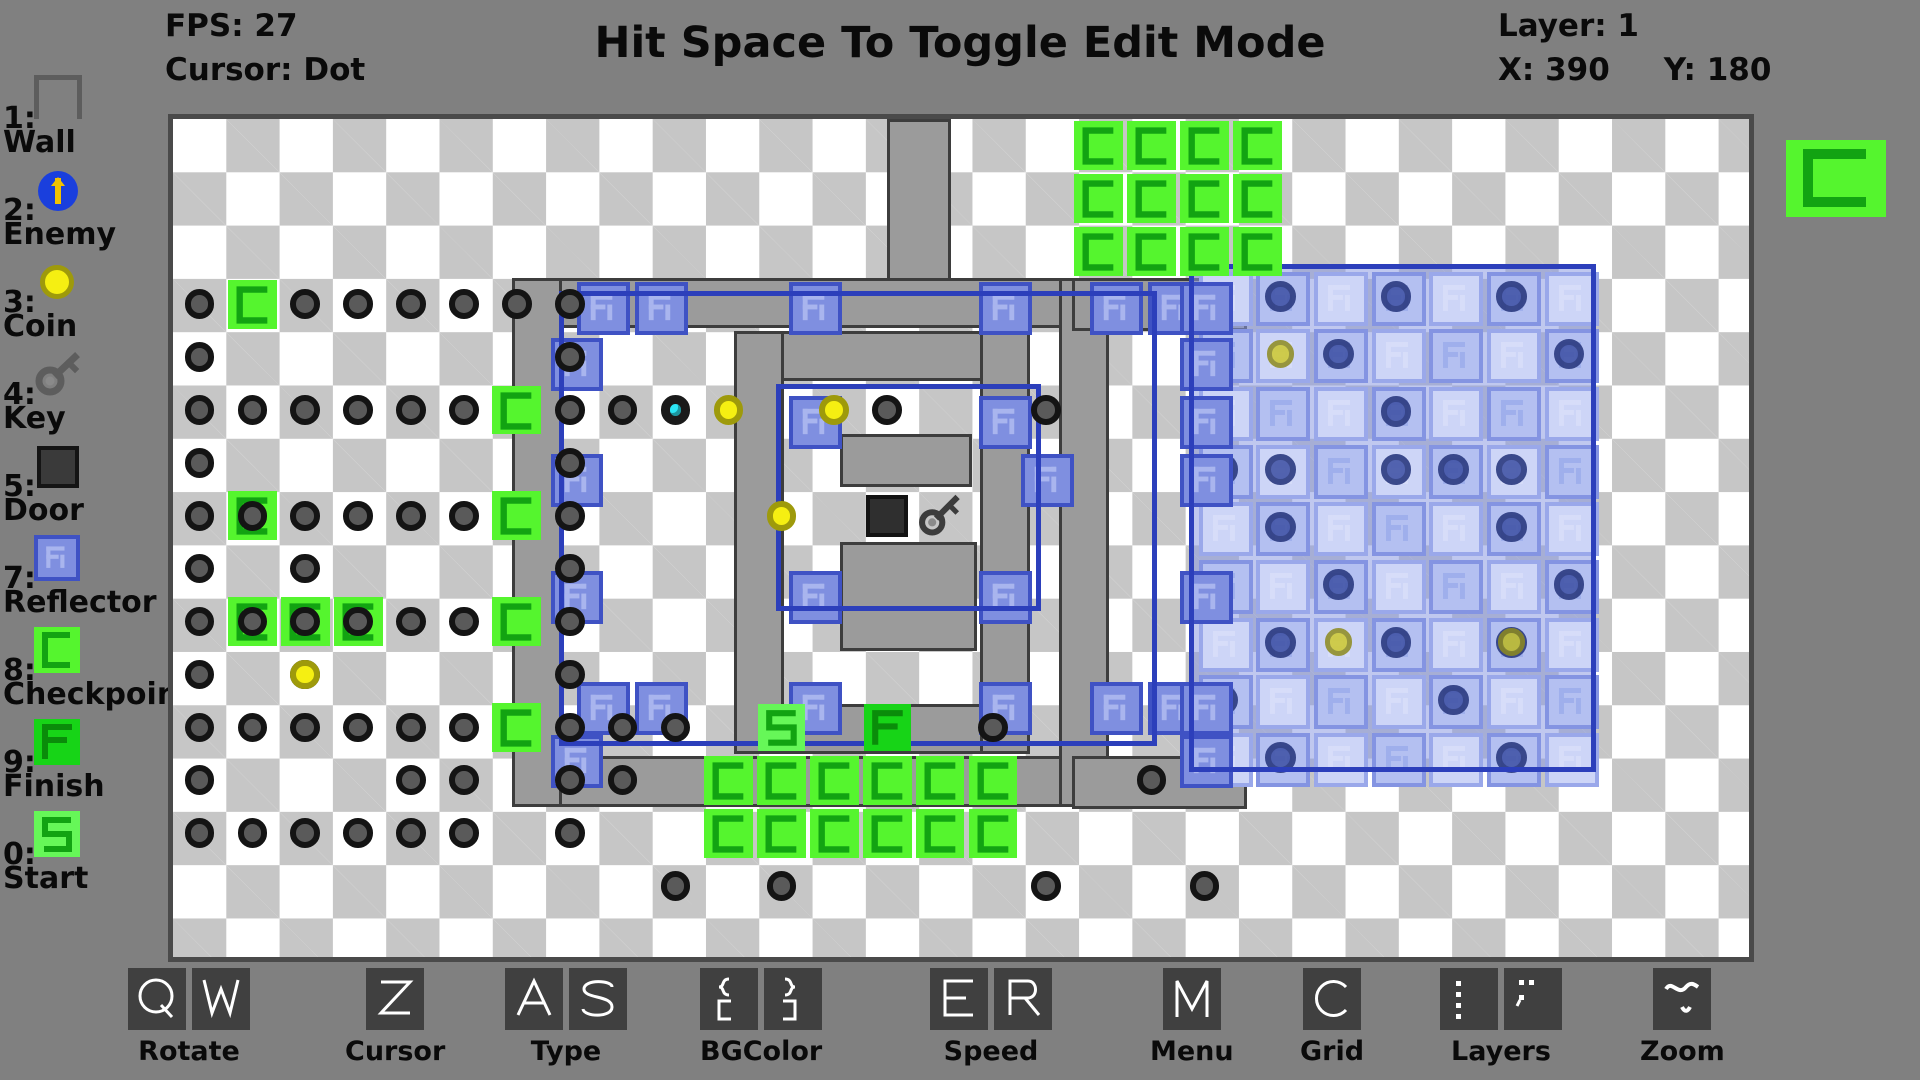 The width and height of the screenshot is (1920, 1080). What do you see at coordinates (84, 393) in the screenshot?
I see `palette-item-key: 4: Key` at bounding box center [84, 393].